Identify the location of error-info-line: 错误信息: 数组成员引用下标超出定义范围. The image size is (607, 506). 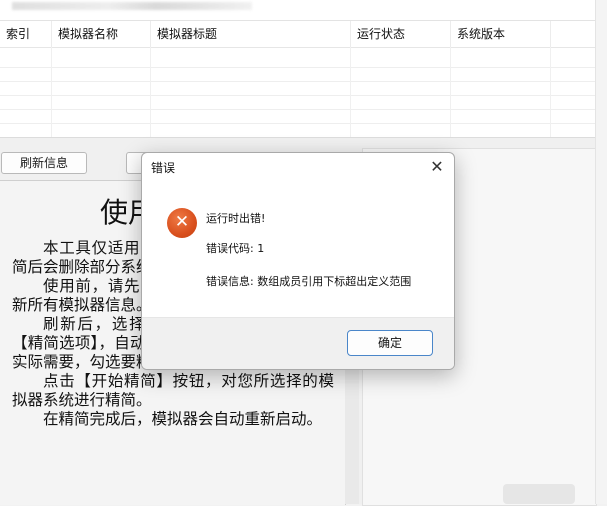
(309, 281).